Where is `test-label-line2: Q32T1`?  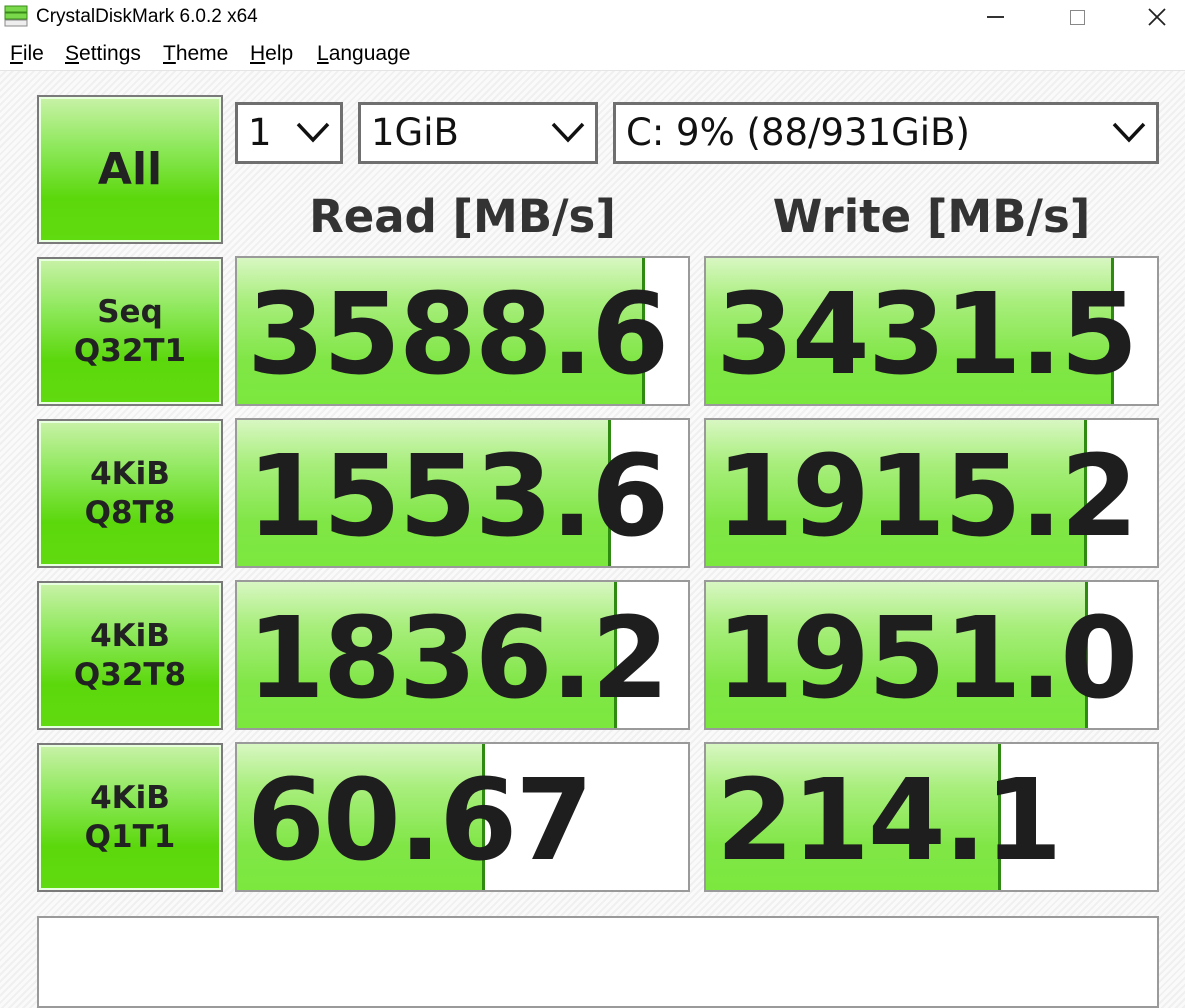 test-label-line2: Q32T1 is located at coordinates (130, 350).